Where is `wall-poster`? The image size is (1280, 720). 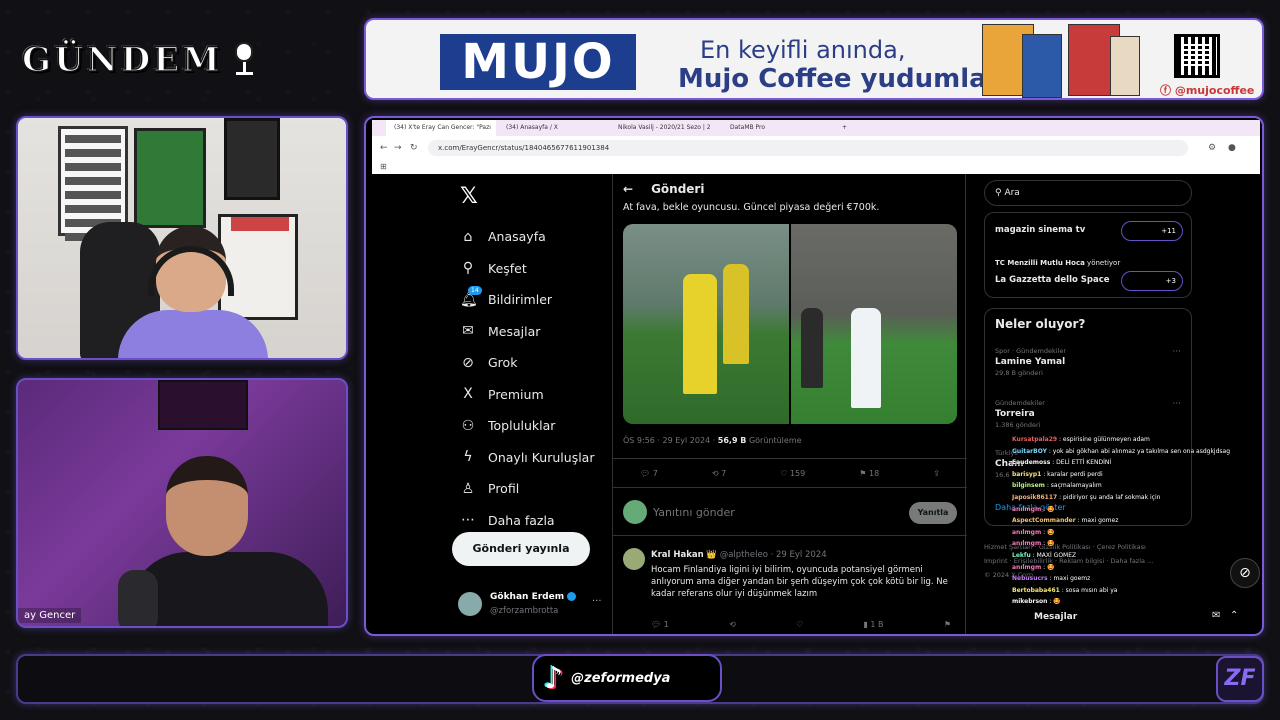
wall-poster is located at coordinates (203, 405).